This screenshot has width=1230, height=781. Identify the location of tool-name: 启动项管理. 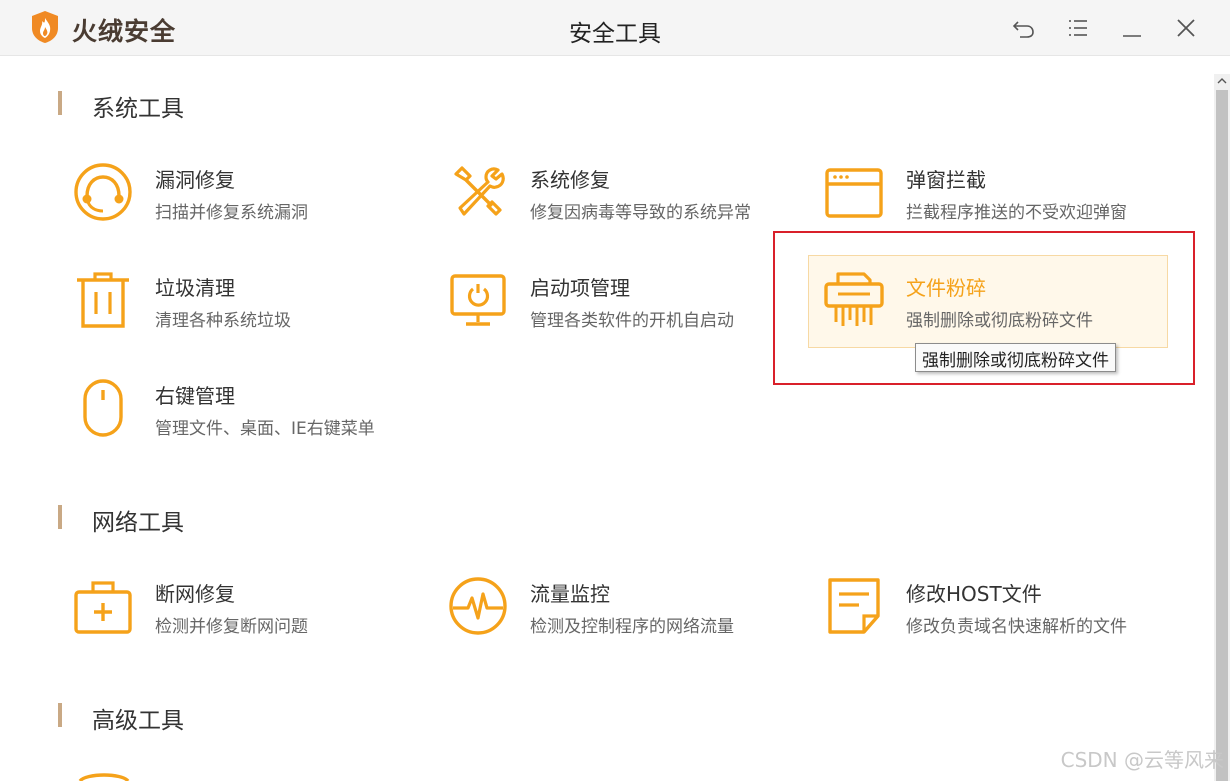
(580, 288).